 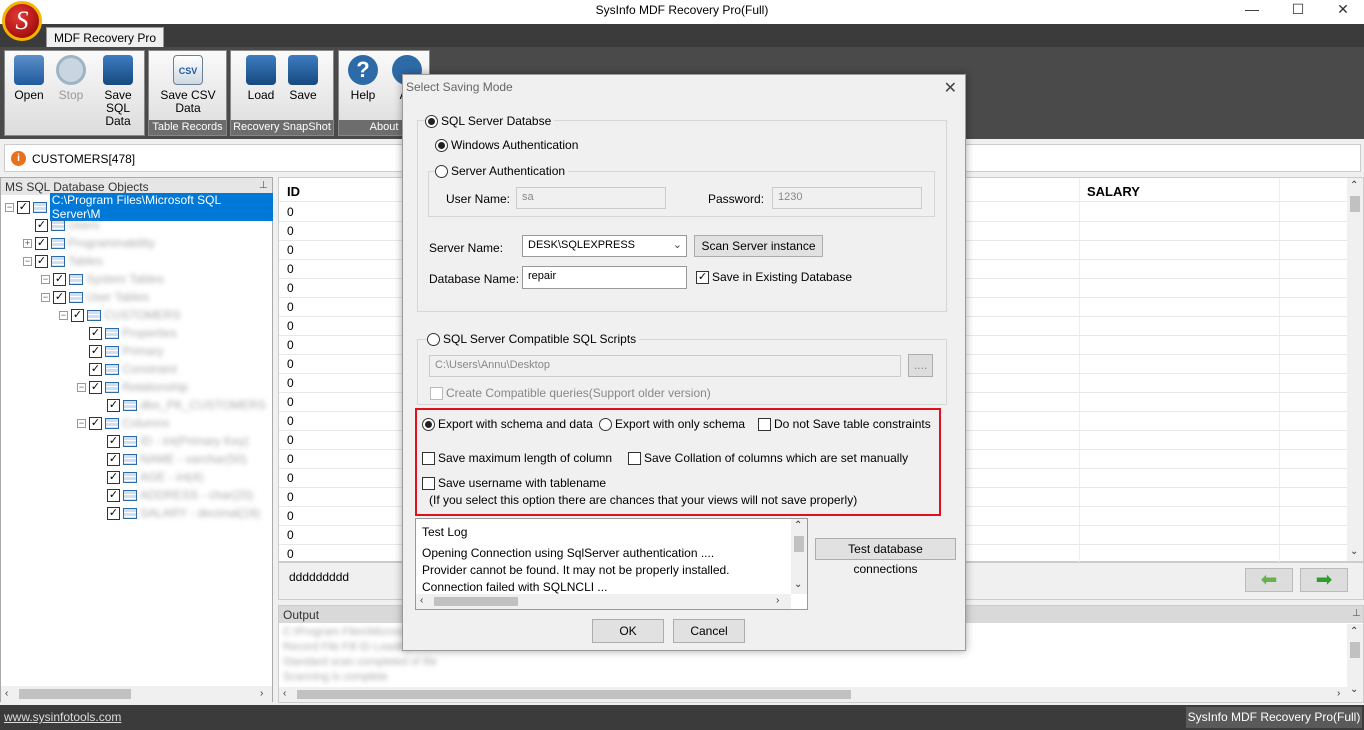 I want to click on close-button: ✕, so click(x=1342, y=11).